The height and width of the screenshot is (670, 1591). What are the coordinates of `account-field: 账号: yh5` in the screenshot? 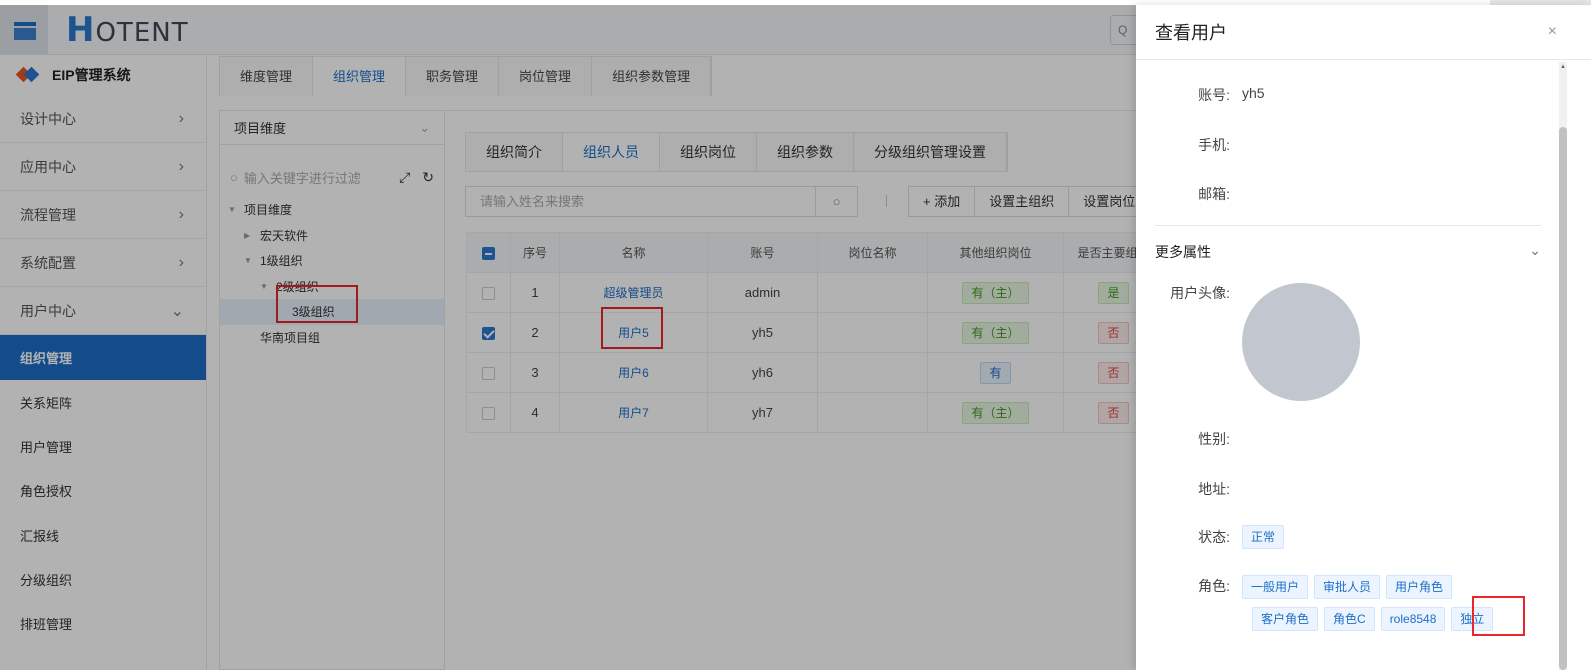 It's located at (1231, 94).